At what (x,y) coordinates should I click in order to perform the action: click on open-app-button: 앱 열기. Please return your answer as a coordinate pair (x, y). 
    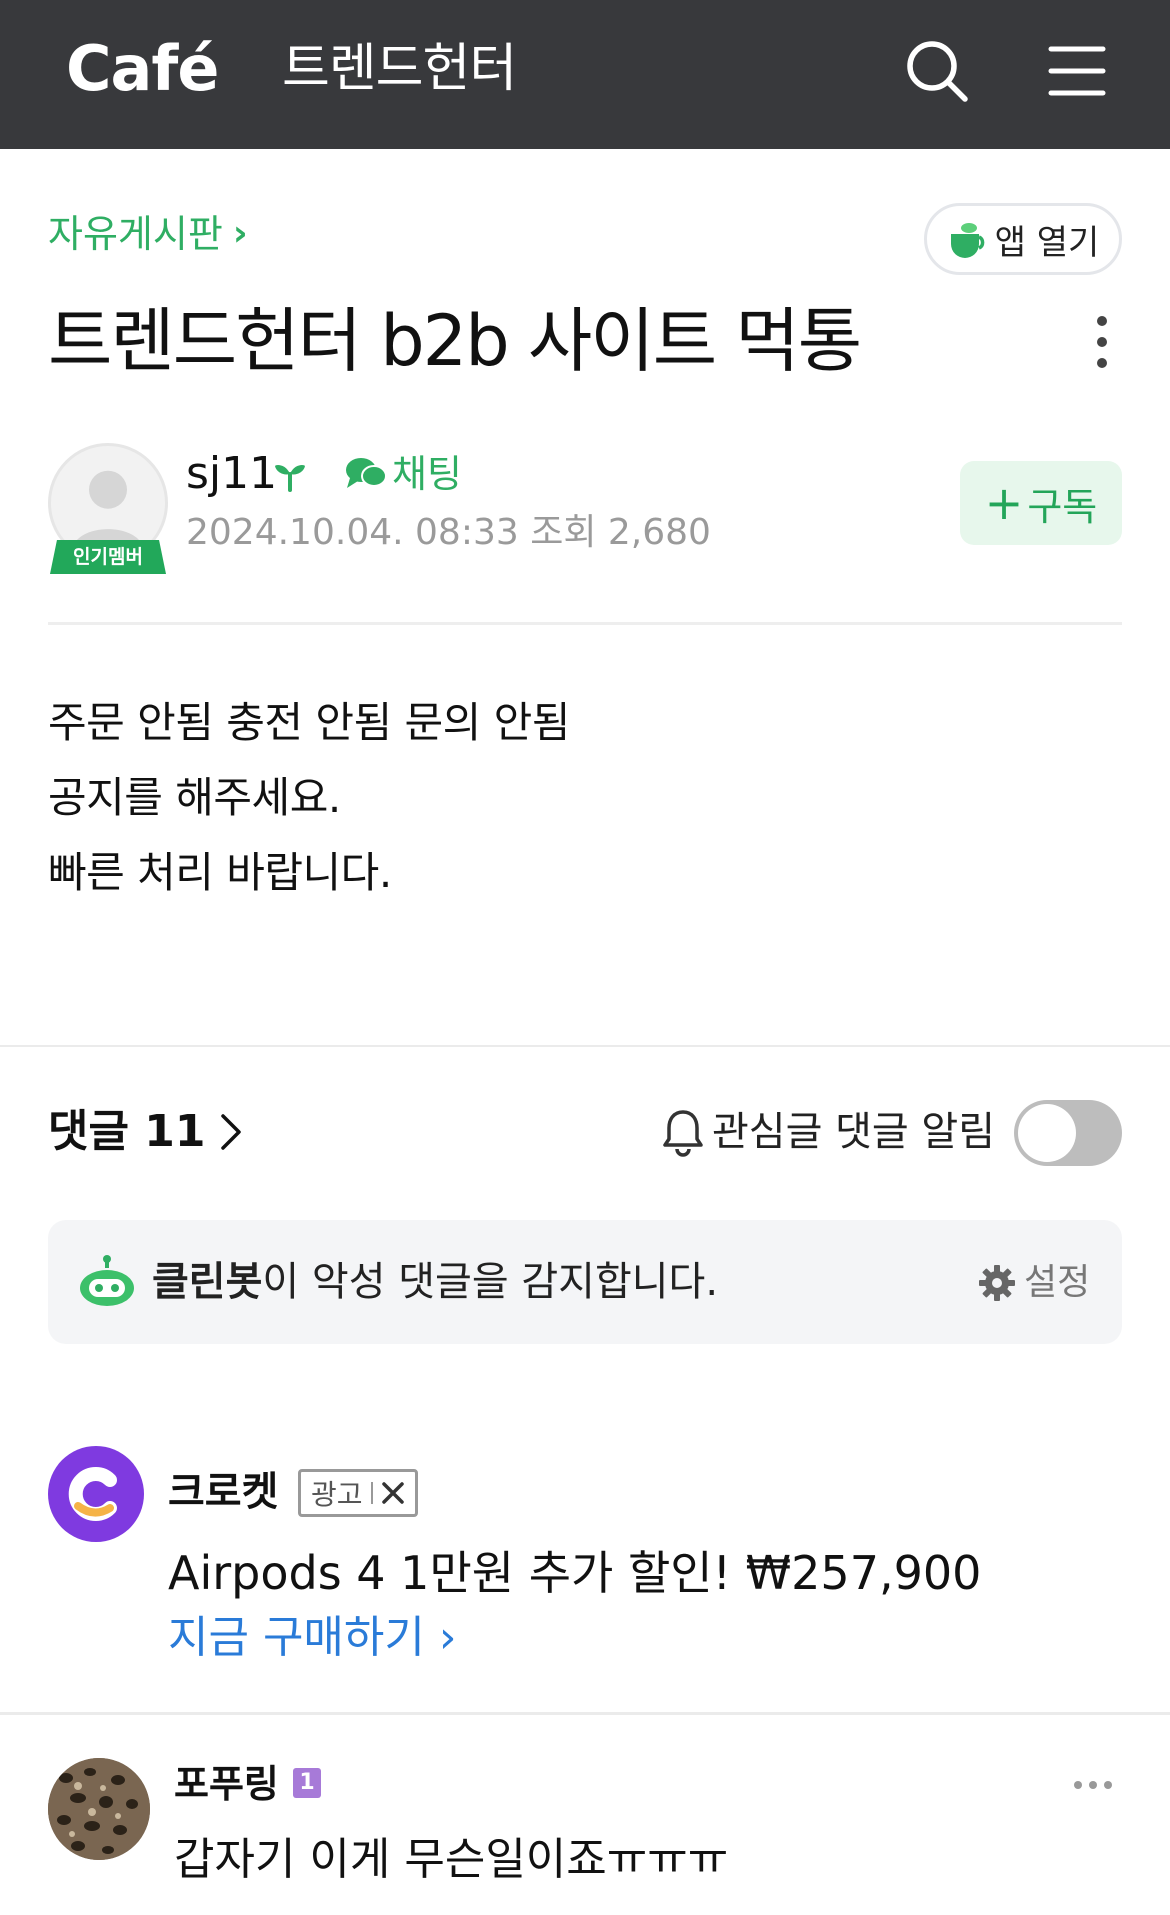
    Looking at the image, I should click on (1023, 239).